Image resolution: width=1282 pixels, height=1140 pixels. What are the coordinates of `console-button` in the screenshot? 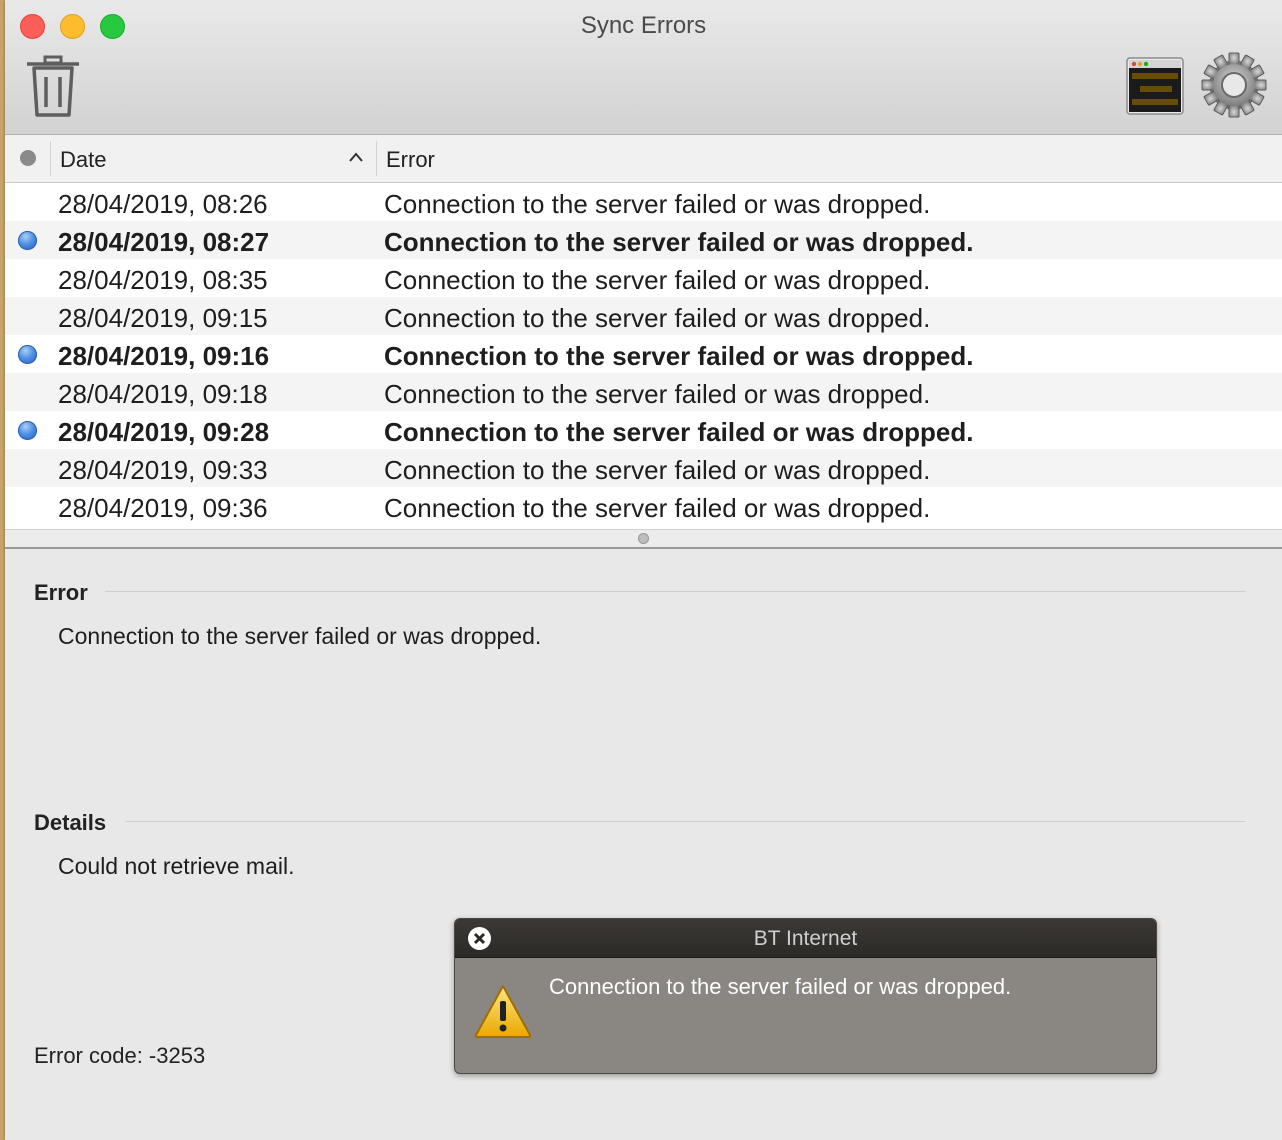 It's located at (1155, 86).